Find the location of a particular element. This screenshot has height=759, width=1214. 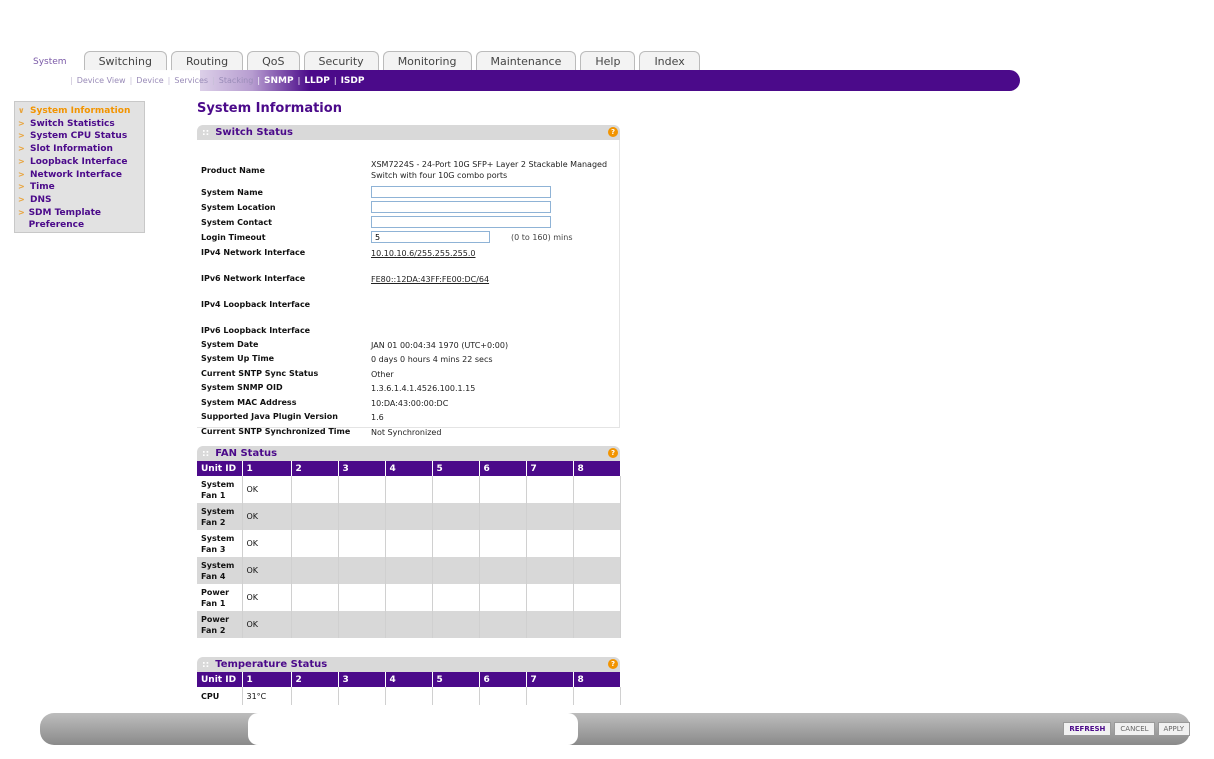

fan-name: System Fan 1 is located at coordinates (220, 489).